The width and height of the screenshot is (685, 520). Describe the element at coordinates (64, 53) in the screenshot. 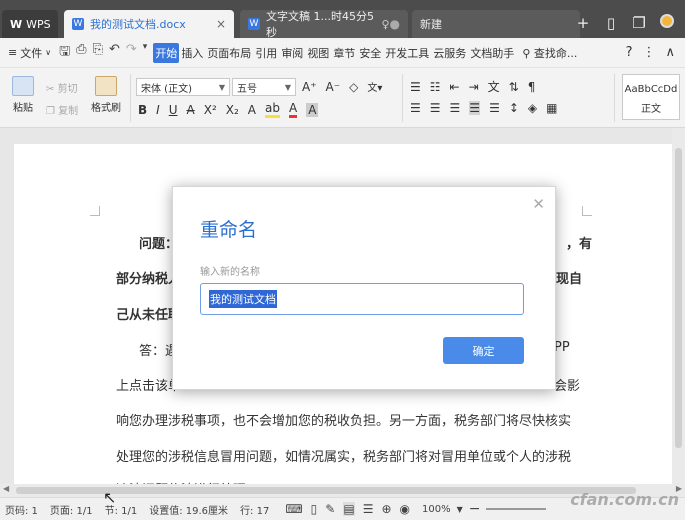

I see `save-icon: 🖫` at that location.